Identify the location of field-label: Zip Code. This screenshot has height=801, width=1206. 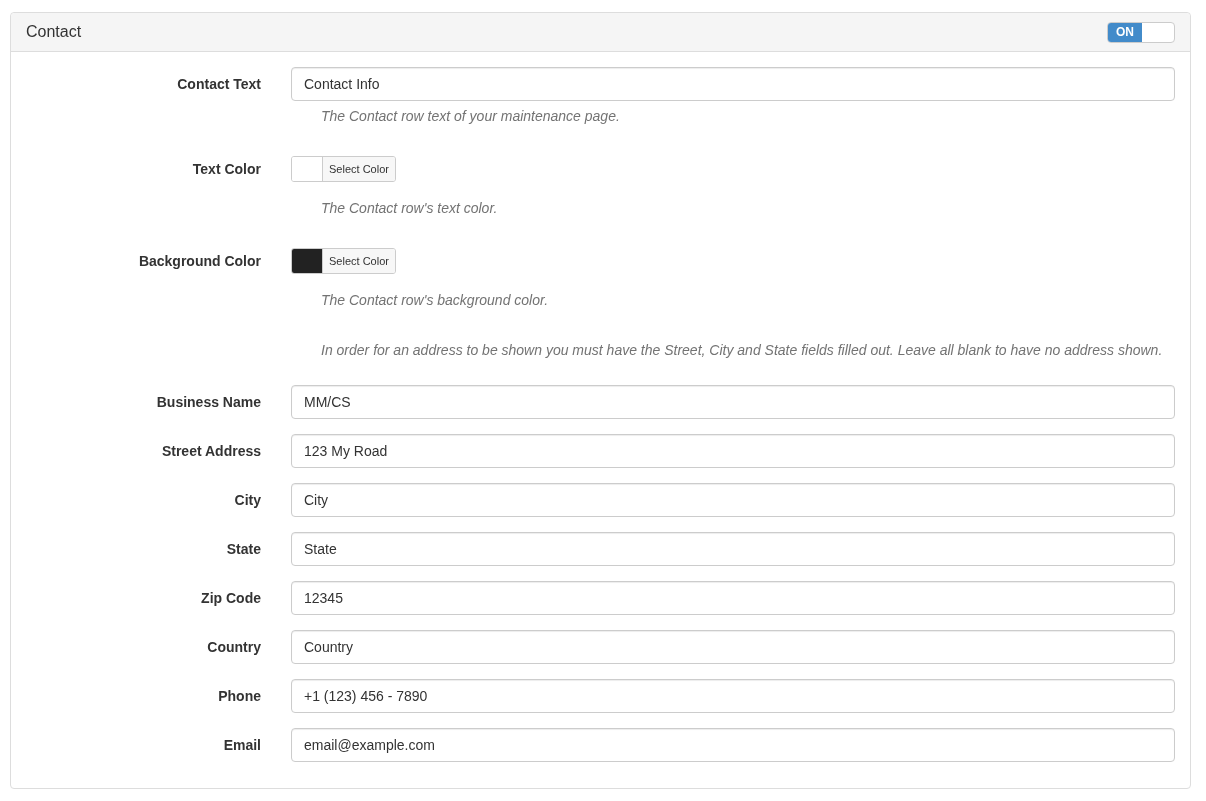
(231, 598).